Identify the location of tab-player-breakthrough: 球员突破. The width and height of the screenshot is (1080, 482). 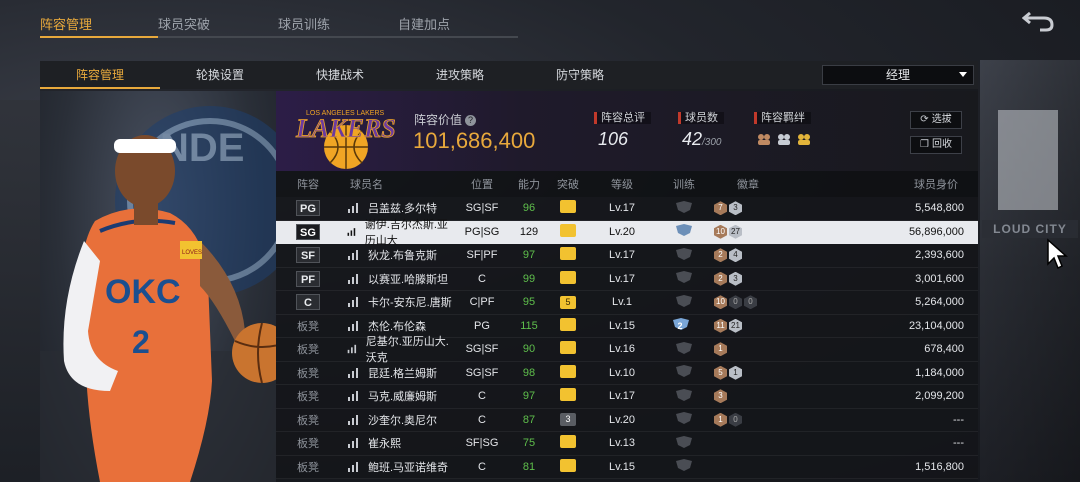
(218, 19).